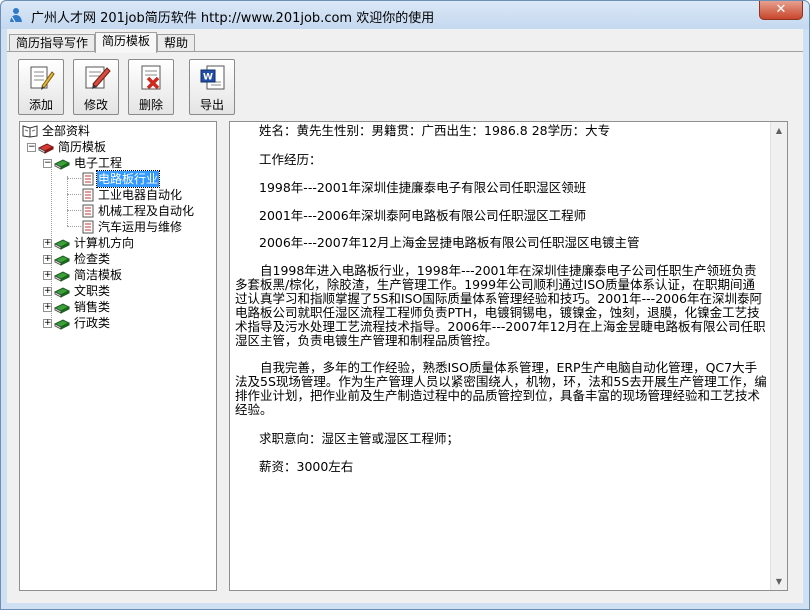 The height and width of the screenshot is (610, 810). Describe the element at coordinates (92, 307) in the screenshot. I see `tree-label: 销售类` at that location.